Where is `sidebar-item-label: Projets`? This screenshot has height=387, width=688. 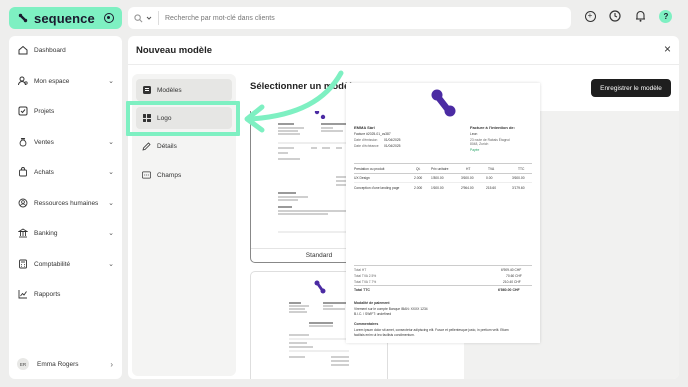
sidebar-item-label: Projets is located at coordinates (44, 111).